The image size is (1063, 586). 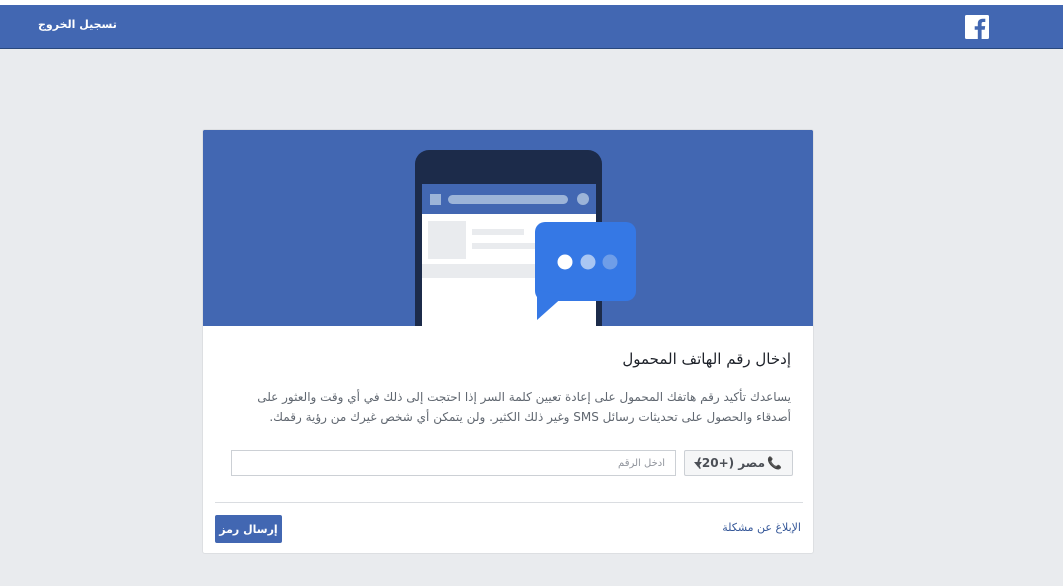 I want to click on country-code-selector: 📞 مصر (+20), so click(x=738, y=463).